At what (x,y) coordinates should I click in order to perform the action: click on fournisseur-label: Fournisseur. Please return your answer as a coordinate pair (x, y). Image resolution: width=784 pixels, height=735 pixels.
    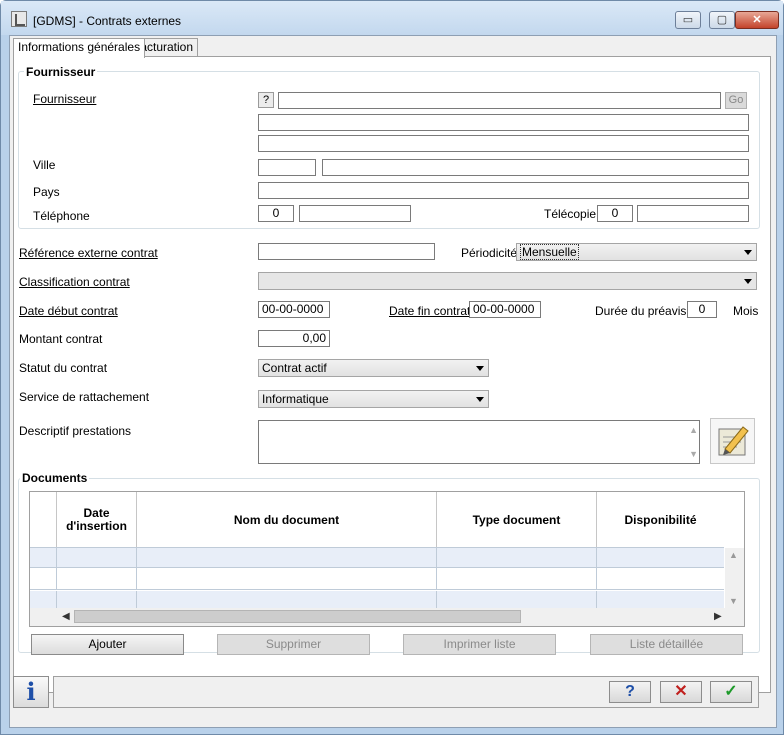
    Looking at the image, I should click on (64, 99).